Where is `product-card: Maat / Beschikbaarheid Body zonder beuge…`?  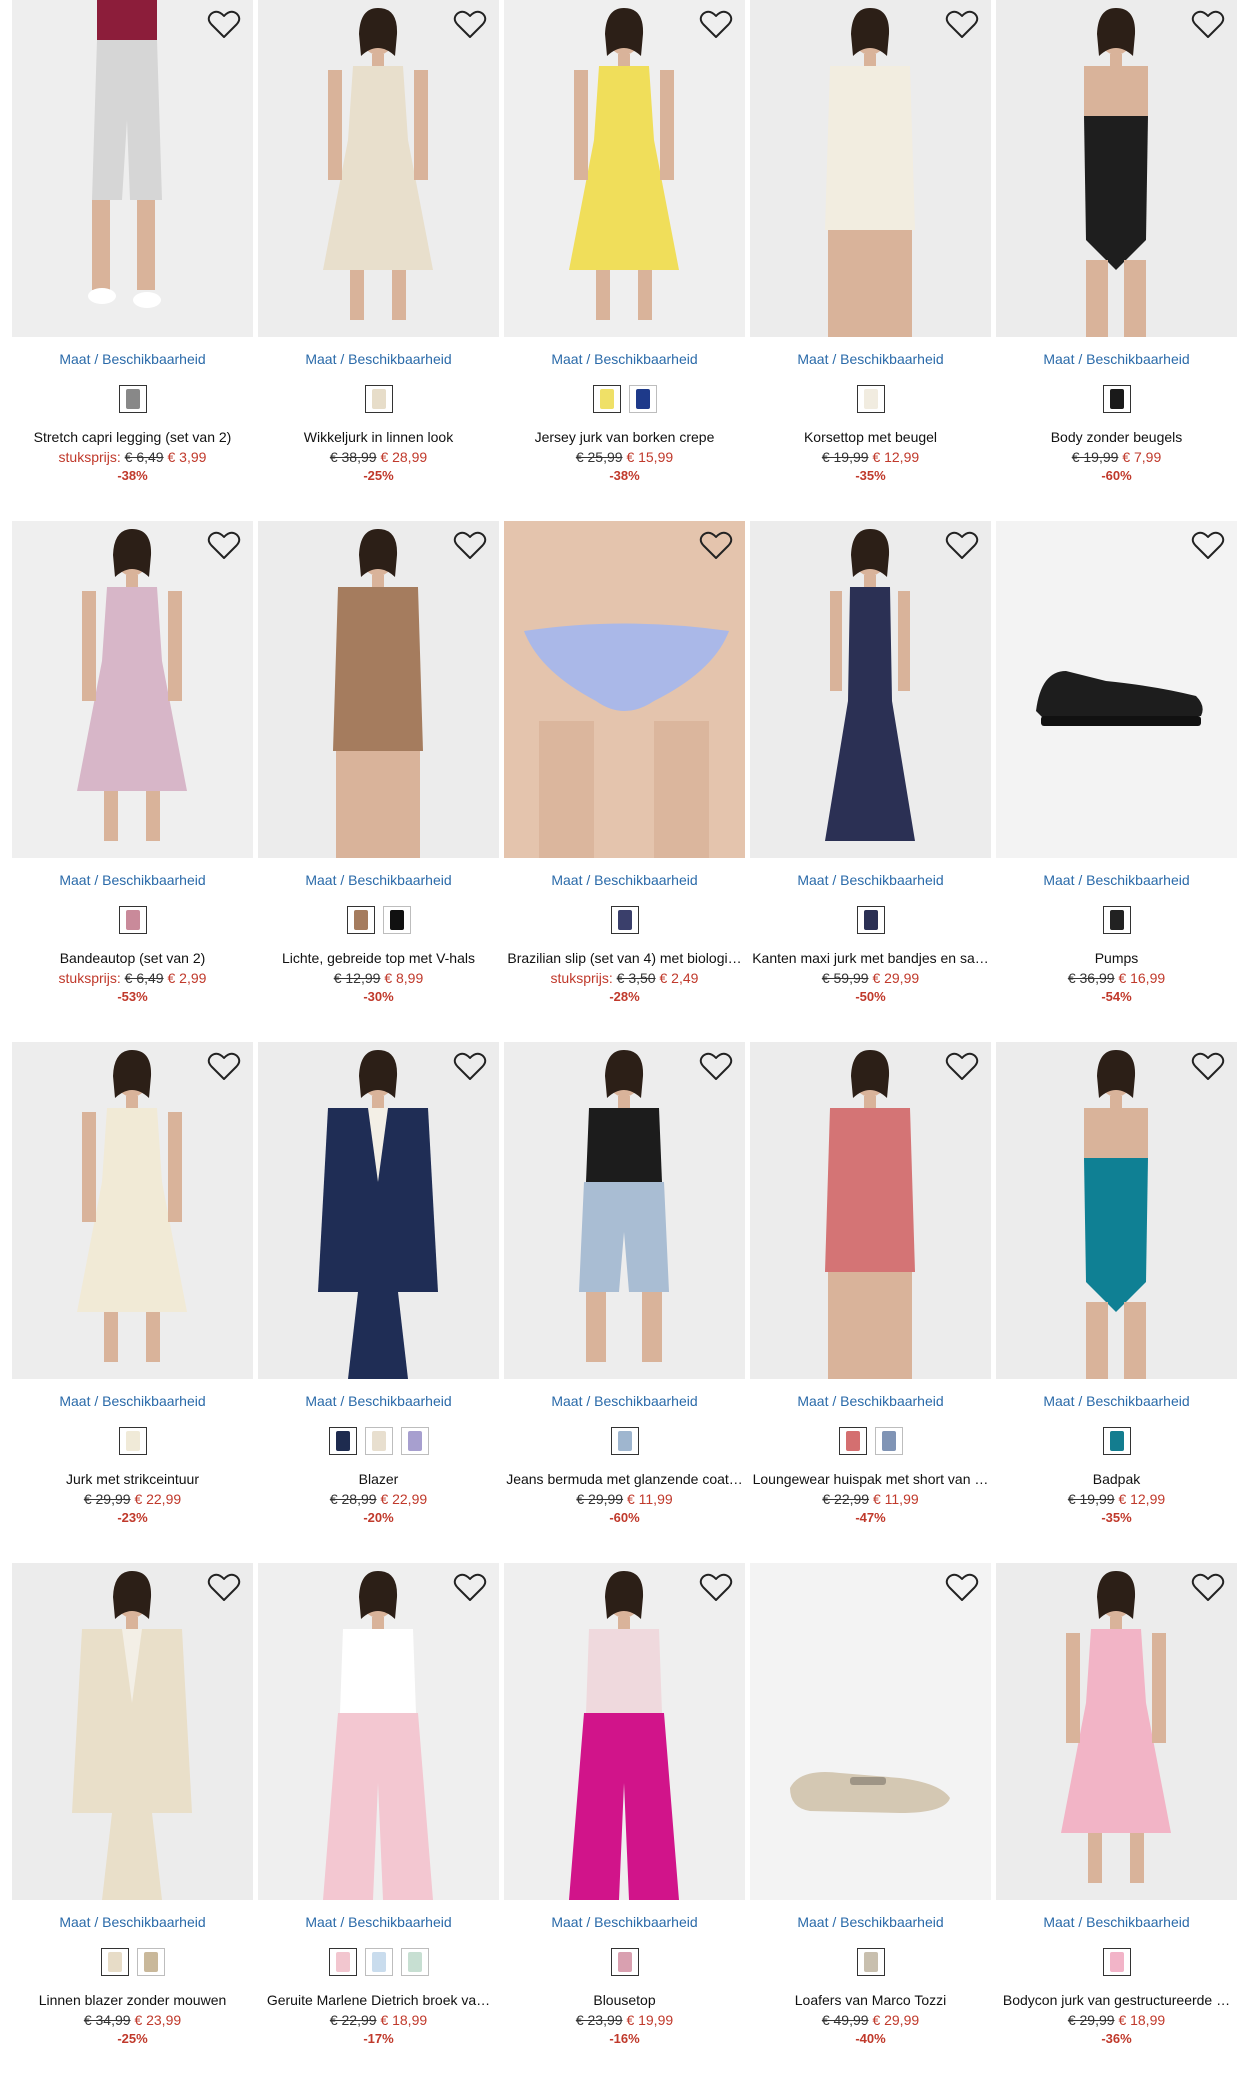
product-card: Maat / Beschikbaarheid Body zonder beuge… is located at coordinates (1116, 260).